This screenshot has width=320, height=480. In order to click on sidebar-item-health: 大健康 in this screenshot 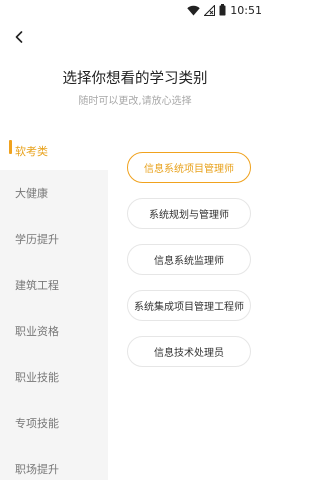, I will do `click(54, 193)`.